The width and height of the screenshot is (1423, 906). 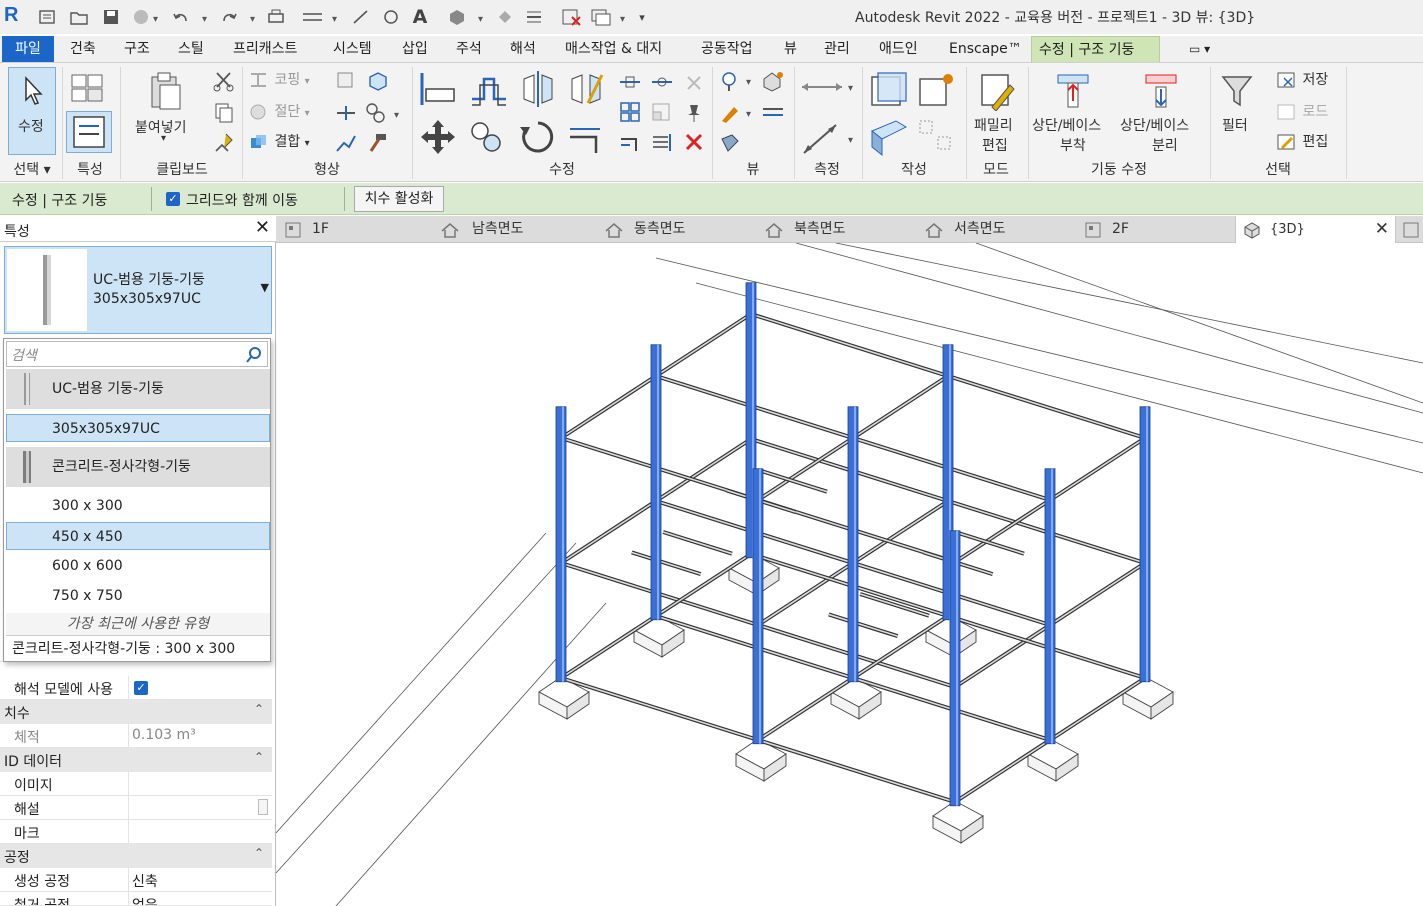 What do you see at coordinates (346, 81) in the screenshot?
I see `wall-joins-icon` at bounding box center [346, 81].